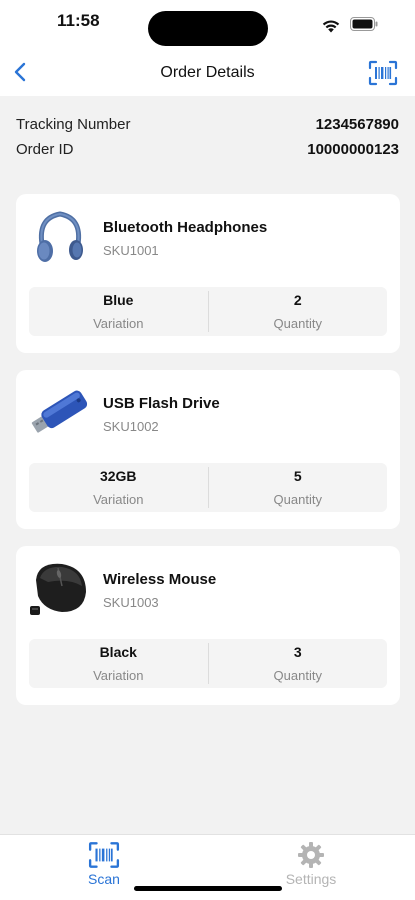  What do you see at coordinates (104, 879) in the screenshot?
I see `tab-scan-label: Scan` at bounding box center [104, 879].